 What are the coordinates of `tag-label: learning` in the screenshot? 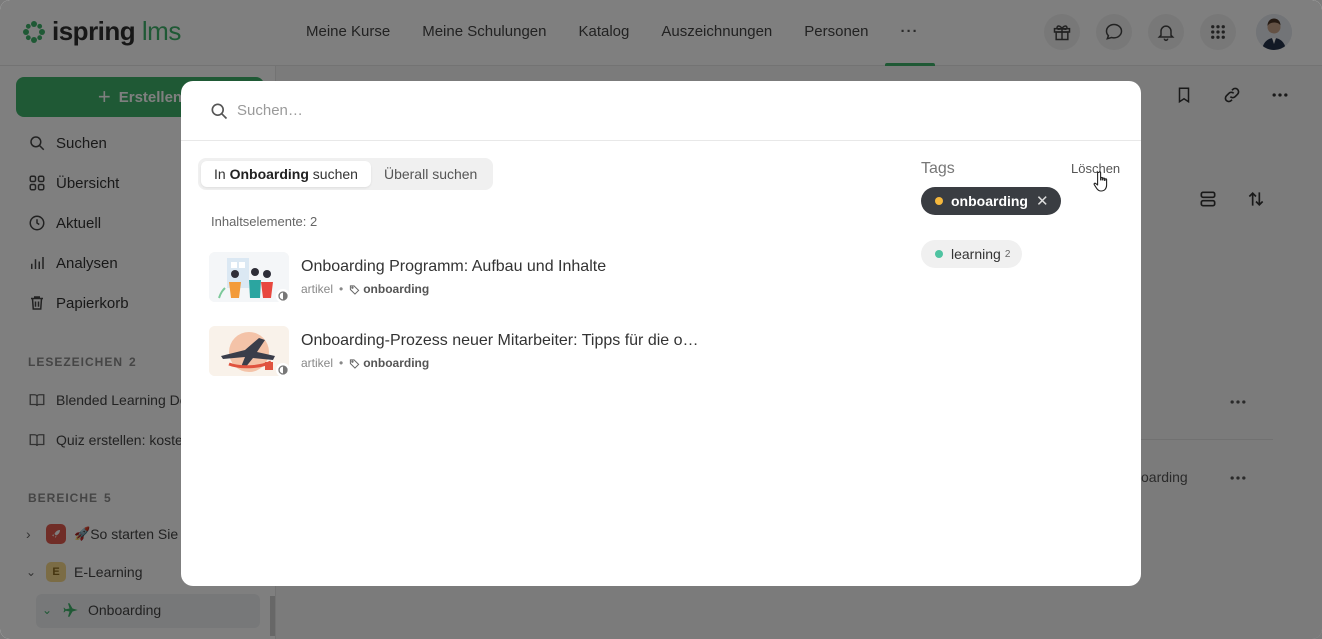 It's located at (976, 254).